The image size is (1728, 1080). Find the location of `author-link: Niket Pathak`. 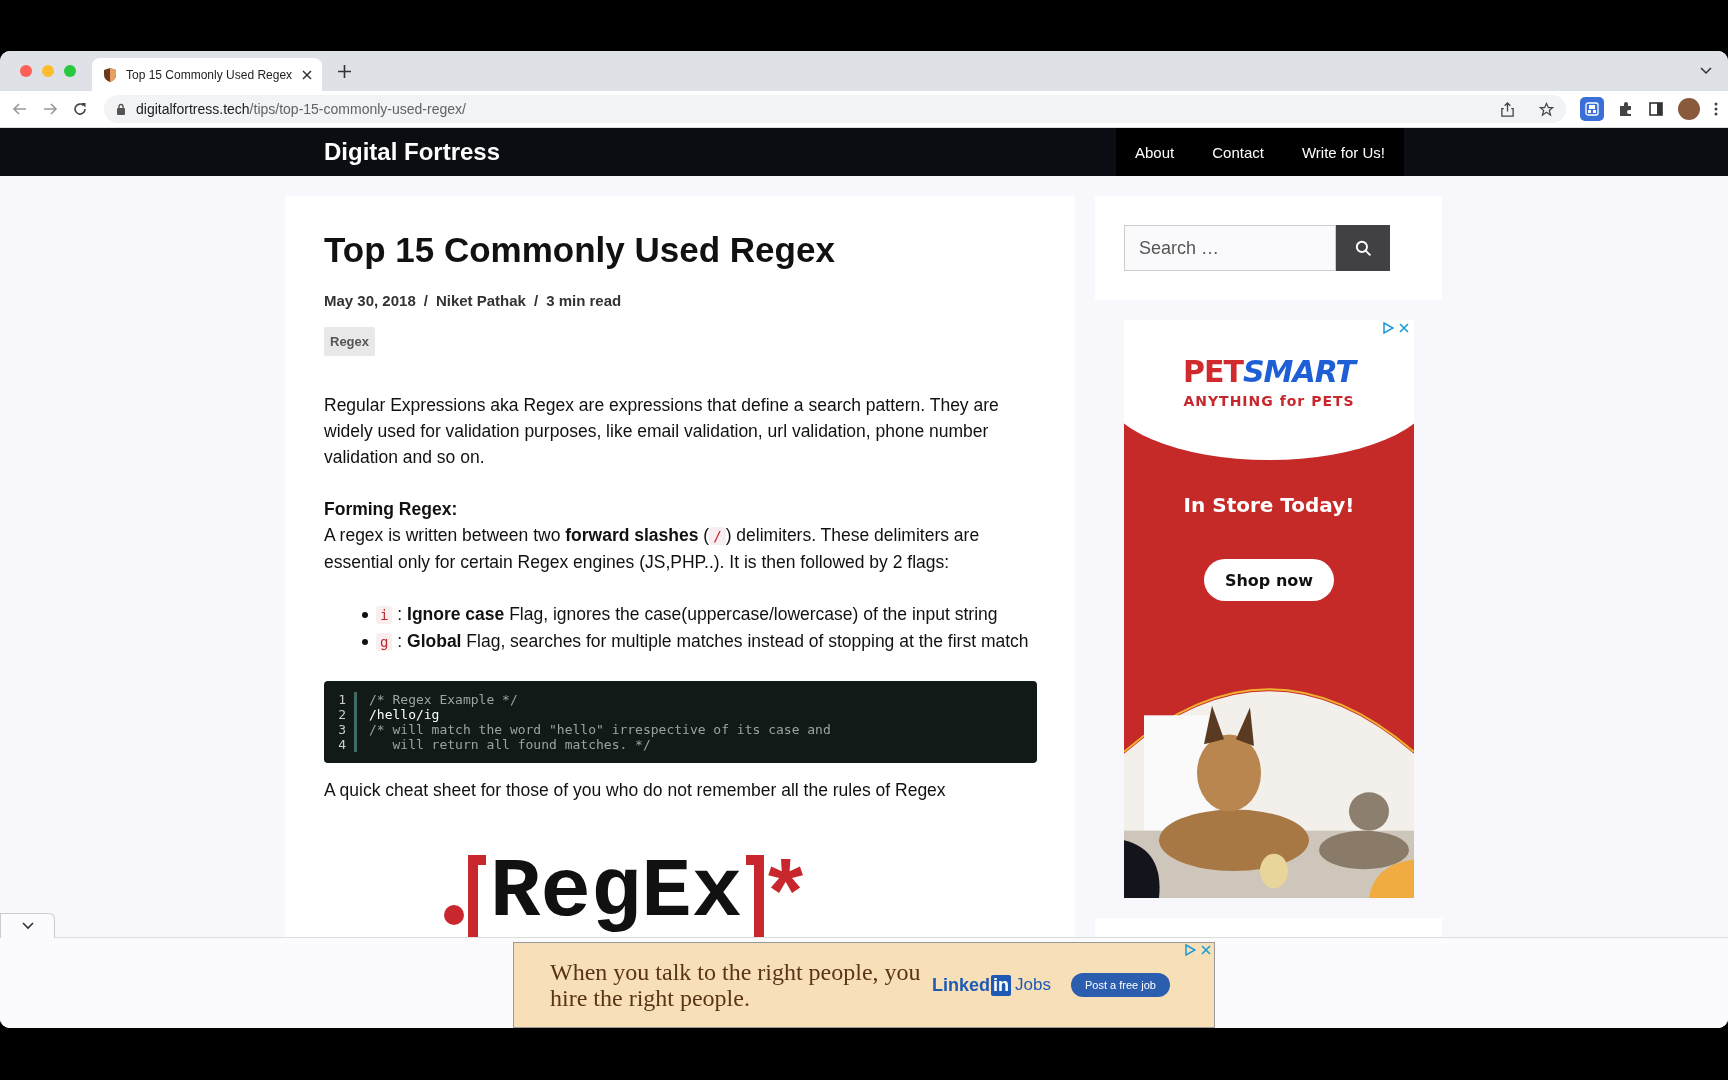

author-link: Niket Pathak is located at coordinates (480, 300).